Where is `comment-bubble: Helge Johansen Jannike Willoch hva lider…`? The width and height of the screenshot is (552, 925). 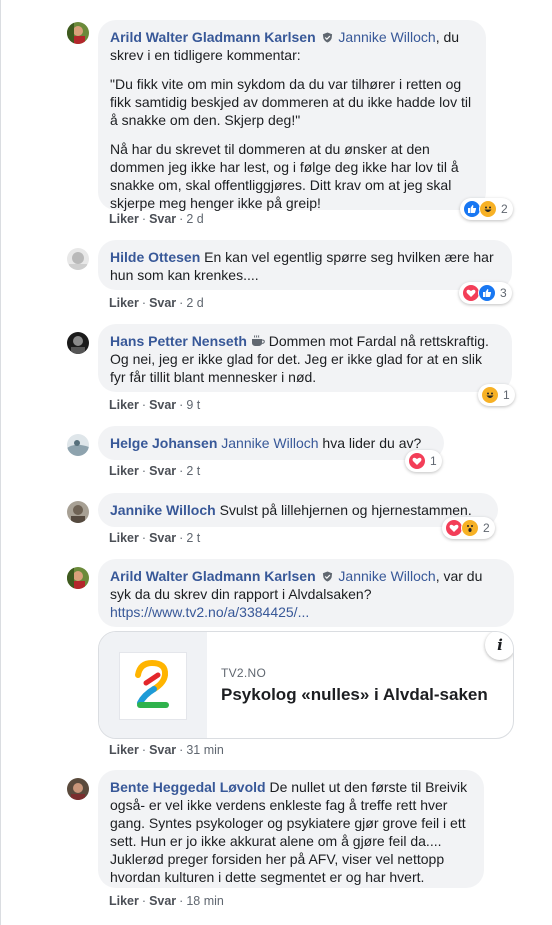 comment-bubble: Helge Johansen Jannike Willoch hva lider… is located at coordinates (271, 443).